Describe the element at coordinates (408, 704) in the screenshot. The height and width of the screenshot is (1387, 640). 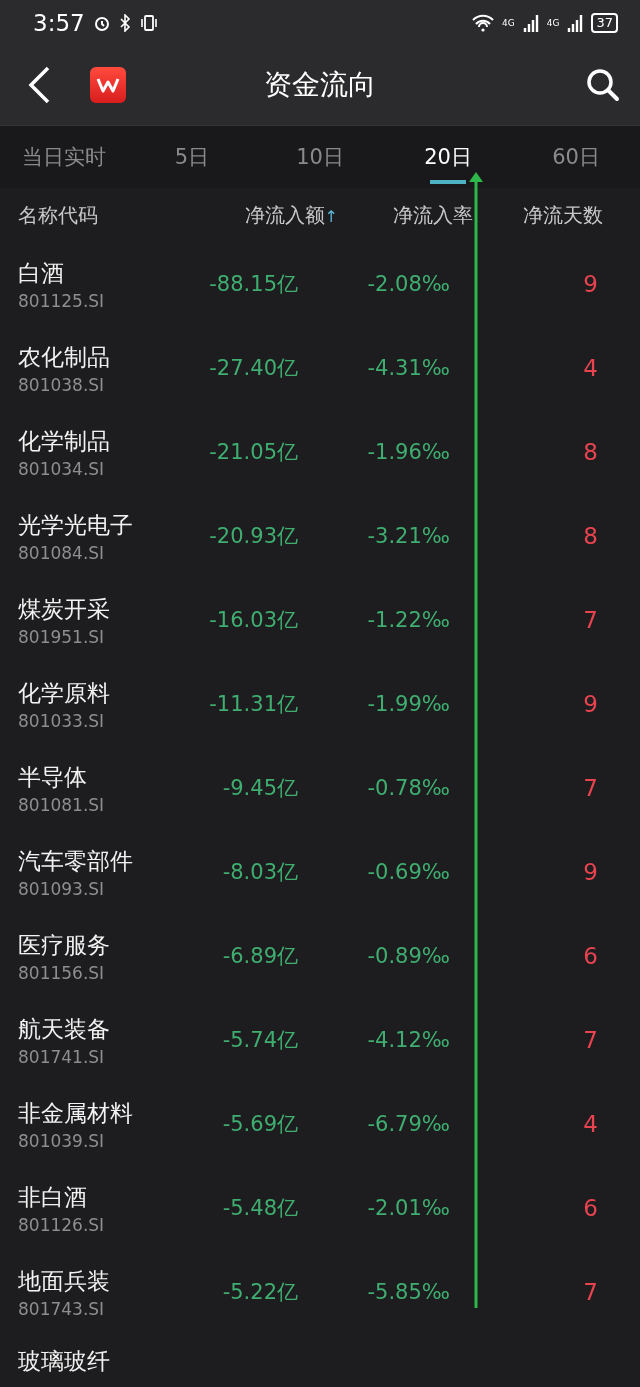
I see `net-inflow-rate: -1.99‰` at that location.